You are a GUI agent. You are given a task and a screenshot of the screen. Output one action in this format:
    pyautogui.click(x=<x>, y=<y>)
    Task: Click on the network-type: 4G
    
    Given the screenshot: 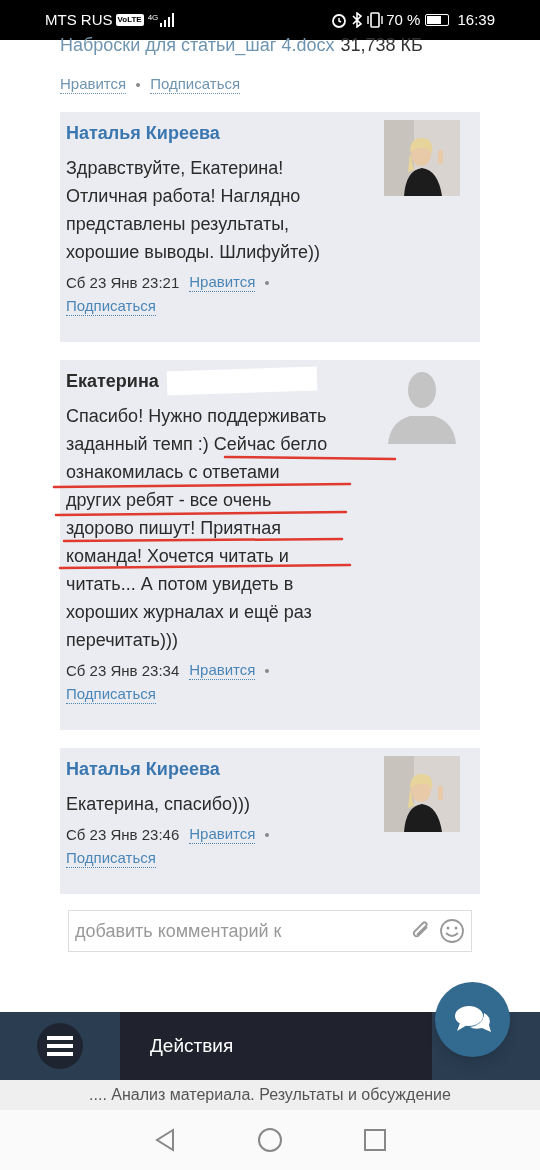 What is the action you would take?
    pyautogui.click(x=153, y=18)
    